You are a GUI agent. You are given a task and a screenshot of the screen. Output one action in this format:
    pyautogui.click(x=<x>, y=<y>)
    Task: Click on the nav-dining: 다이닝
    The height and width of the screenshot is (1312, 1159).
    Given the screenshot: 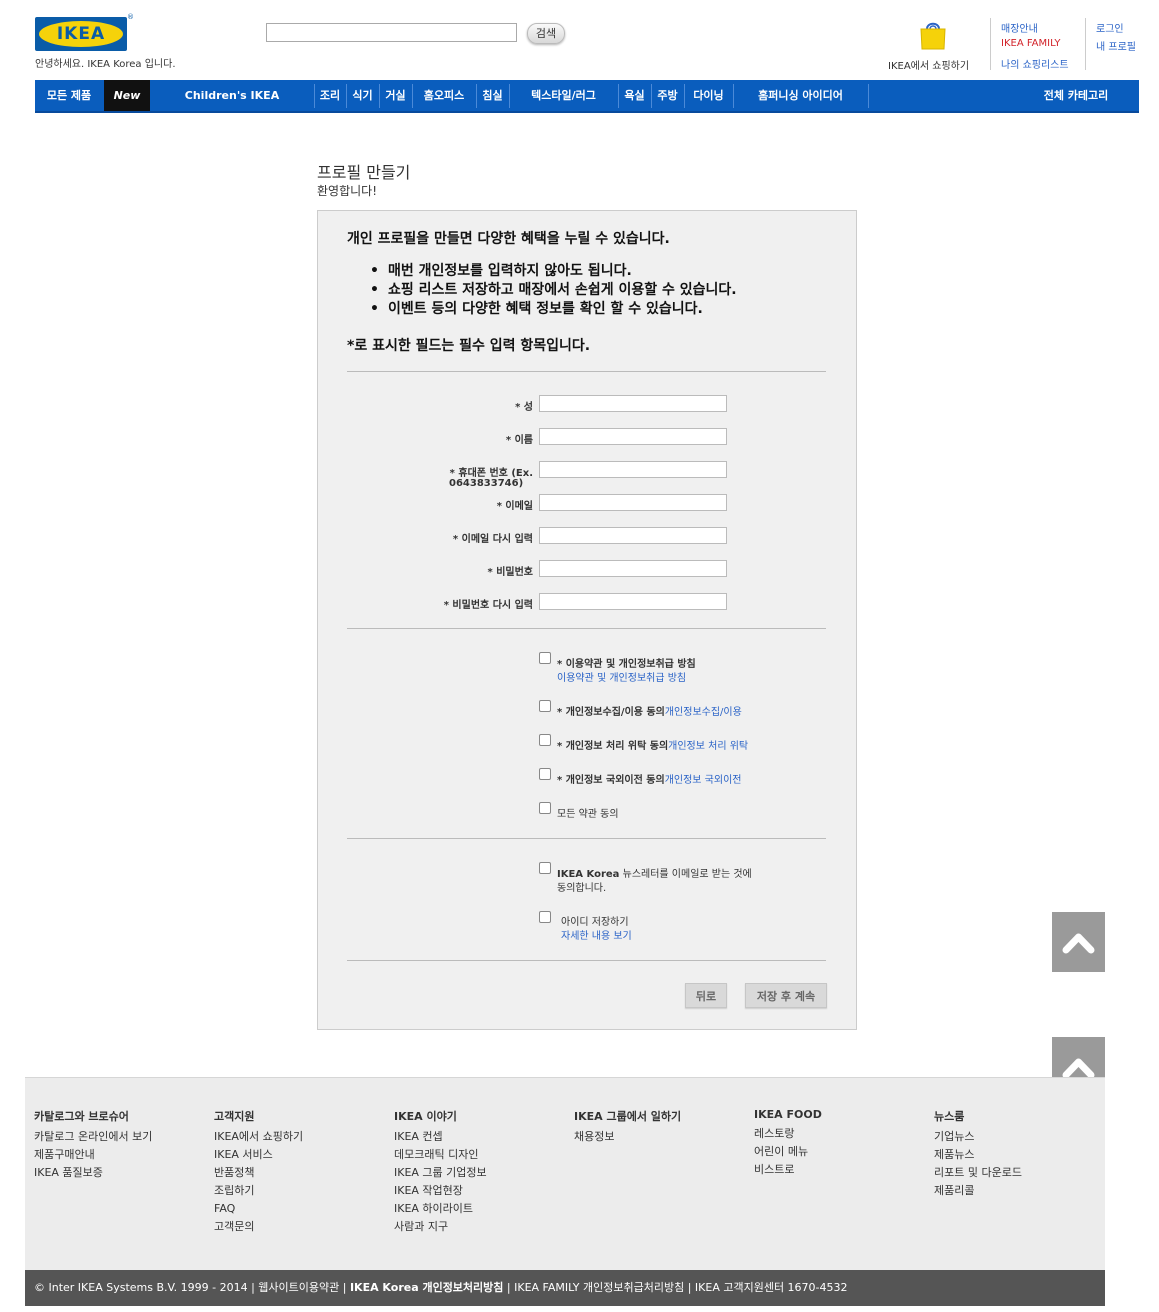 What is the action you would take?
    pyautogui.click(x=708, y=95)
    